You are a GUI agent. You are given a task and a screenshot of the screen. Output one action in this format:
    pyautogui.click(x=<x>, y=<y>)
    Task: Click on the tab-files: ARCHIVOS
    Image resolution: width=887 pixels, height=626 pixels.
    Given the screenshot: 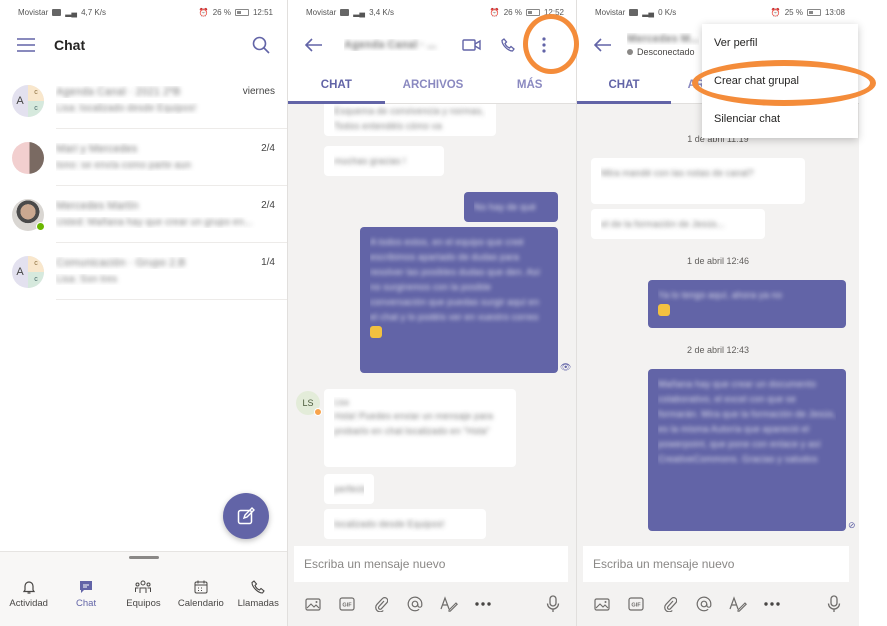 What is the action you would take?
    pyautogui.click(x=433, y=84)
    